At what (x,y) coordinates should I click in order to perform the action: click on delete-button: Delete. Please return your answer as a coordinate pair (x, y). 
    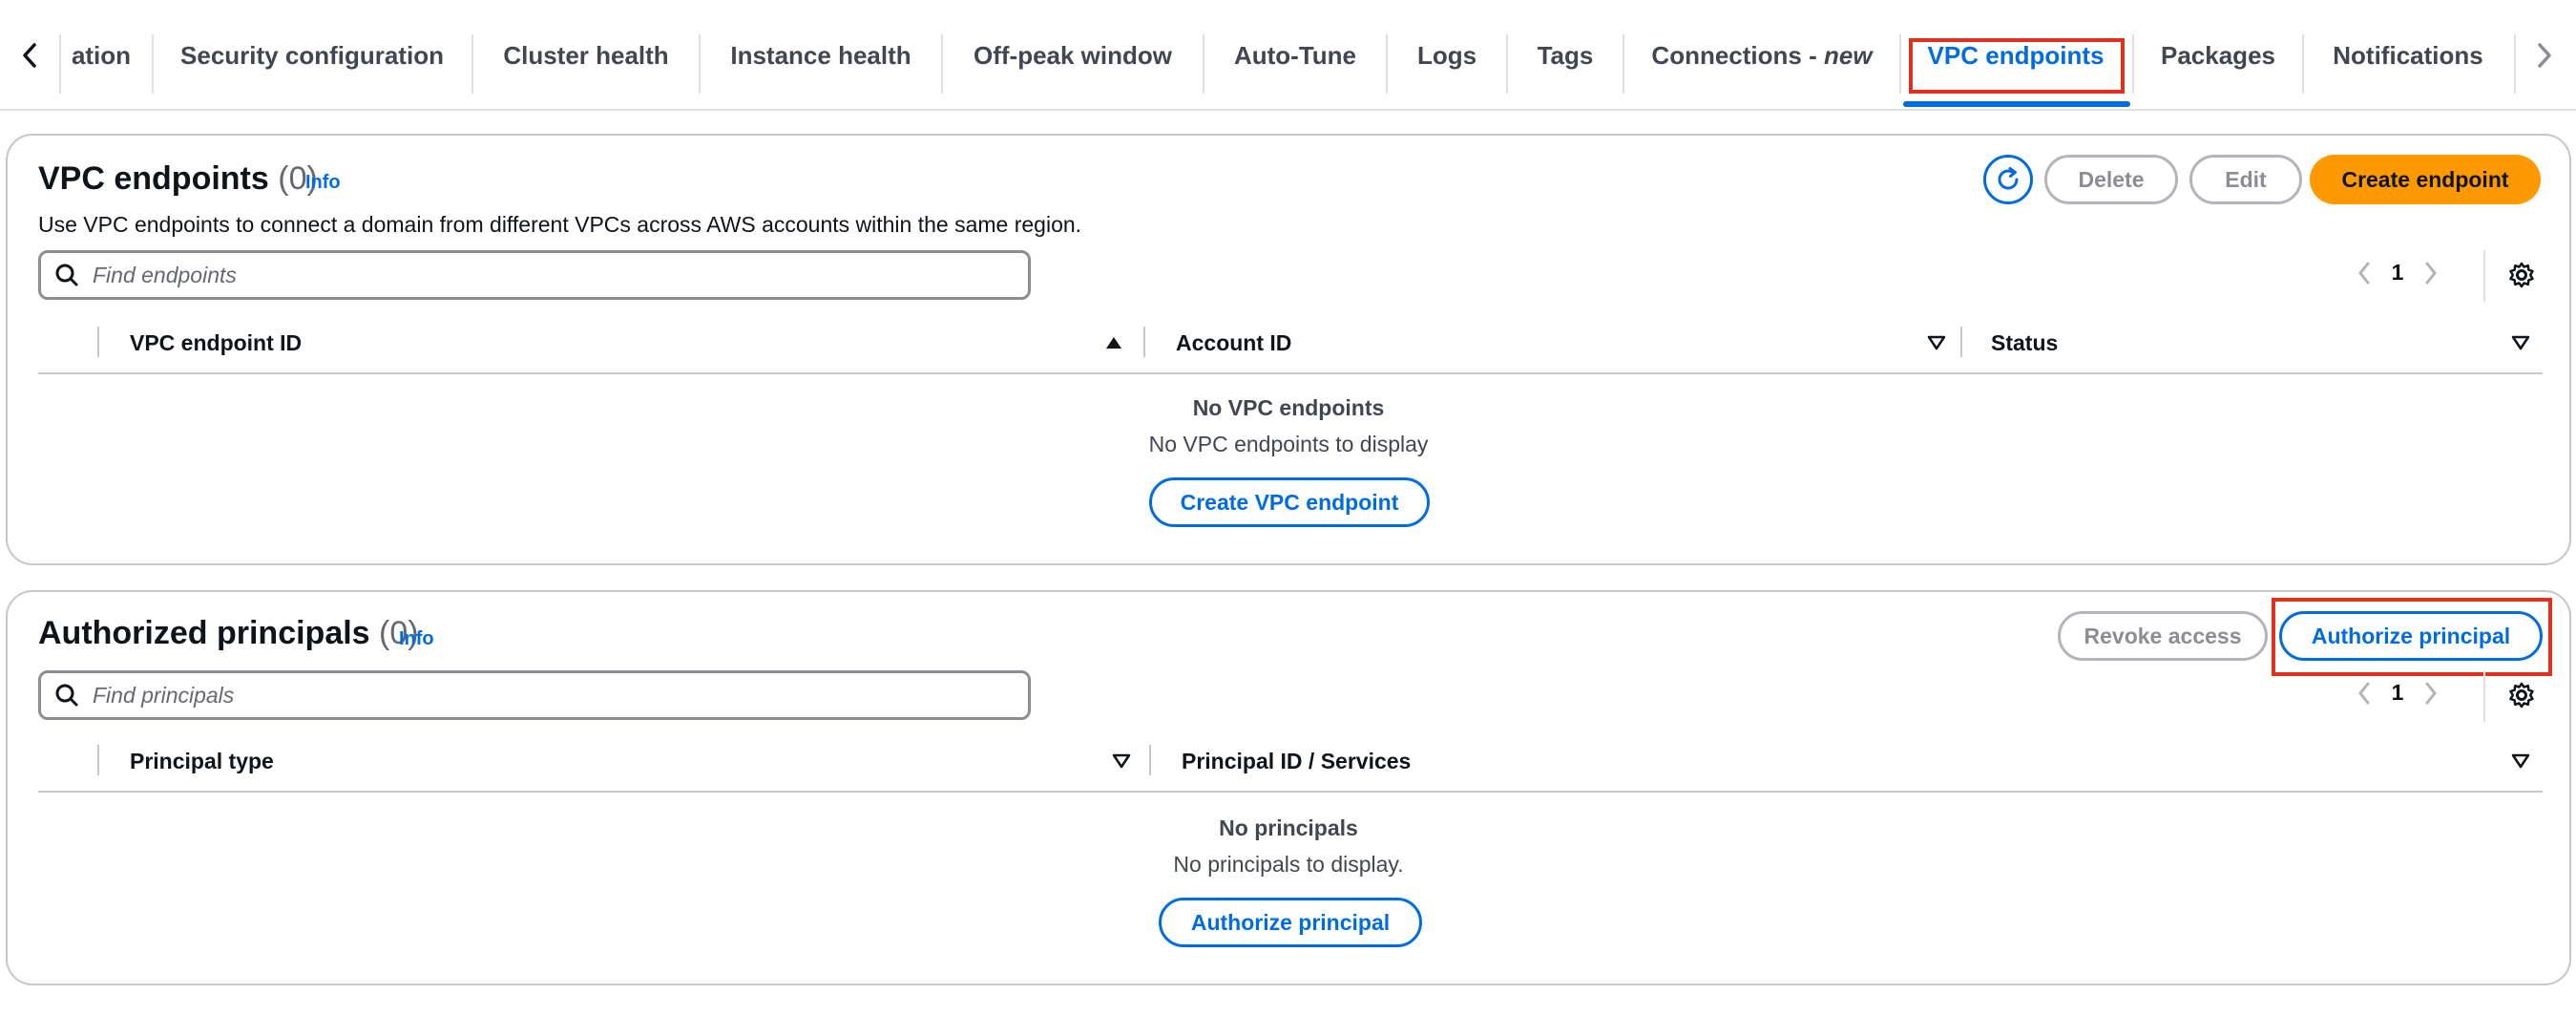
    Looking at the image, I should click on (2111, 179).